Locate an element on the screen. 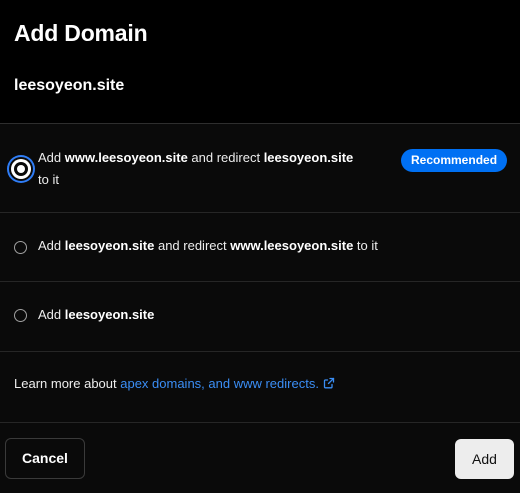  dialog-title: Add Domain is located at coordinates (81, 33).